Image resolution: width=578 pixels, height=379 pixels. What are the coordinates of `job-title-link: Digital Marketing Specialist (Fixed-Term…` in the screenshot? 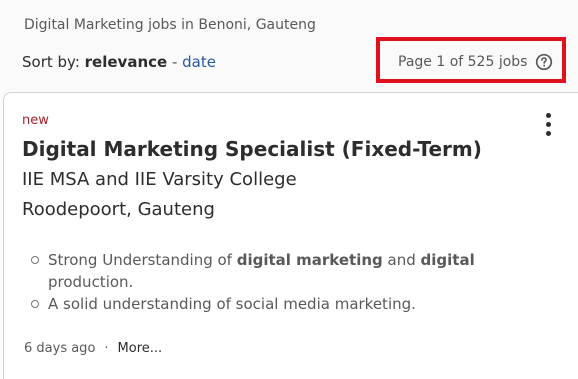 It's located at (252, 149).